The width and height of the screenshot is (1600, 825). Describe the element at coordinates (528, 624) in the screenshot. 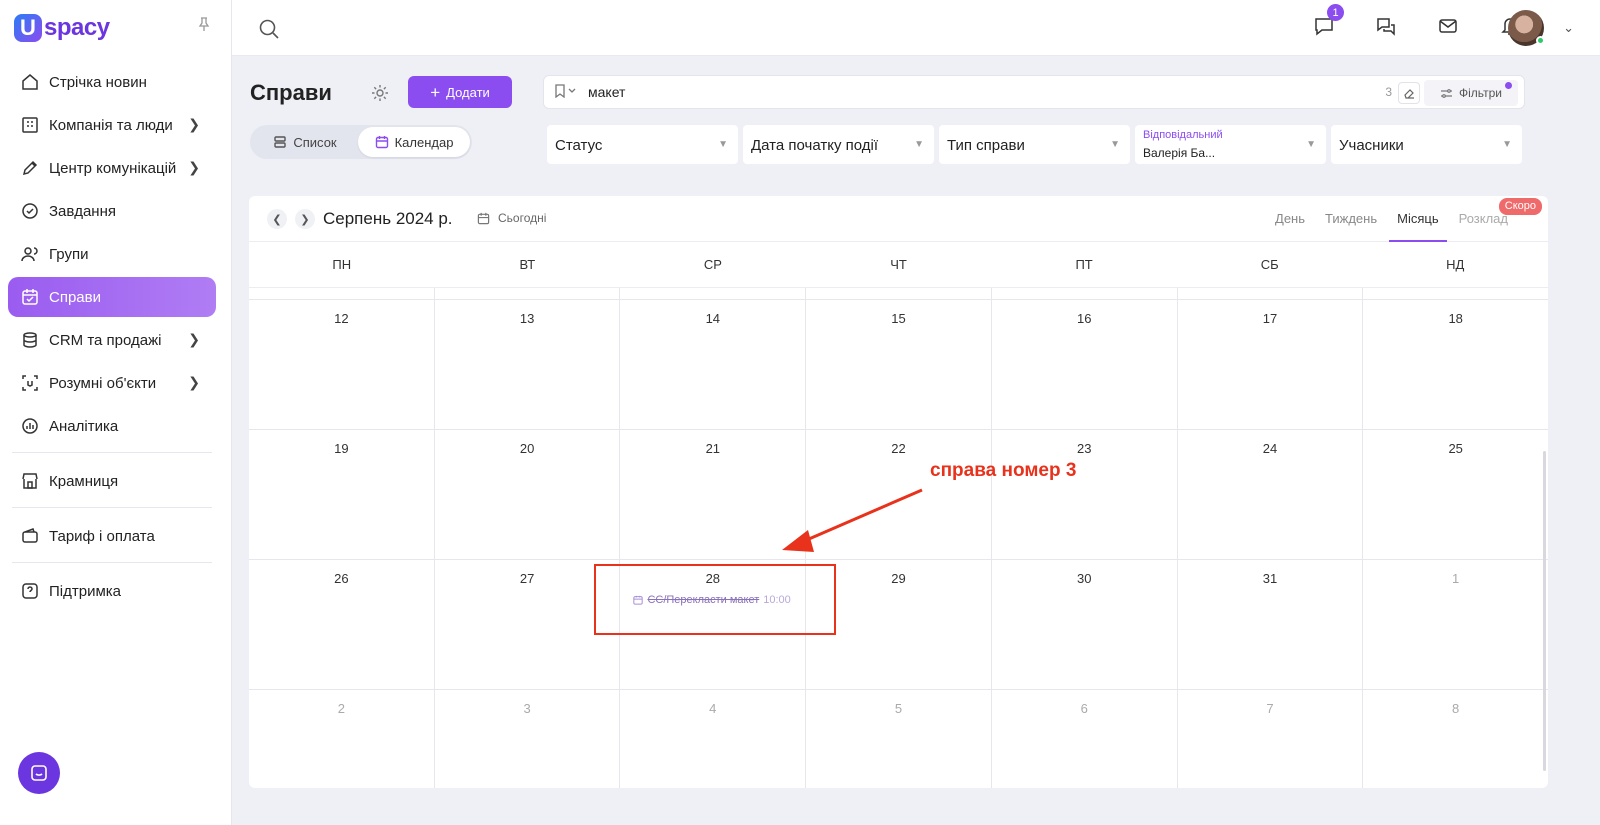

I see `calendar-day-cell: 27` at that location.